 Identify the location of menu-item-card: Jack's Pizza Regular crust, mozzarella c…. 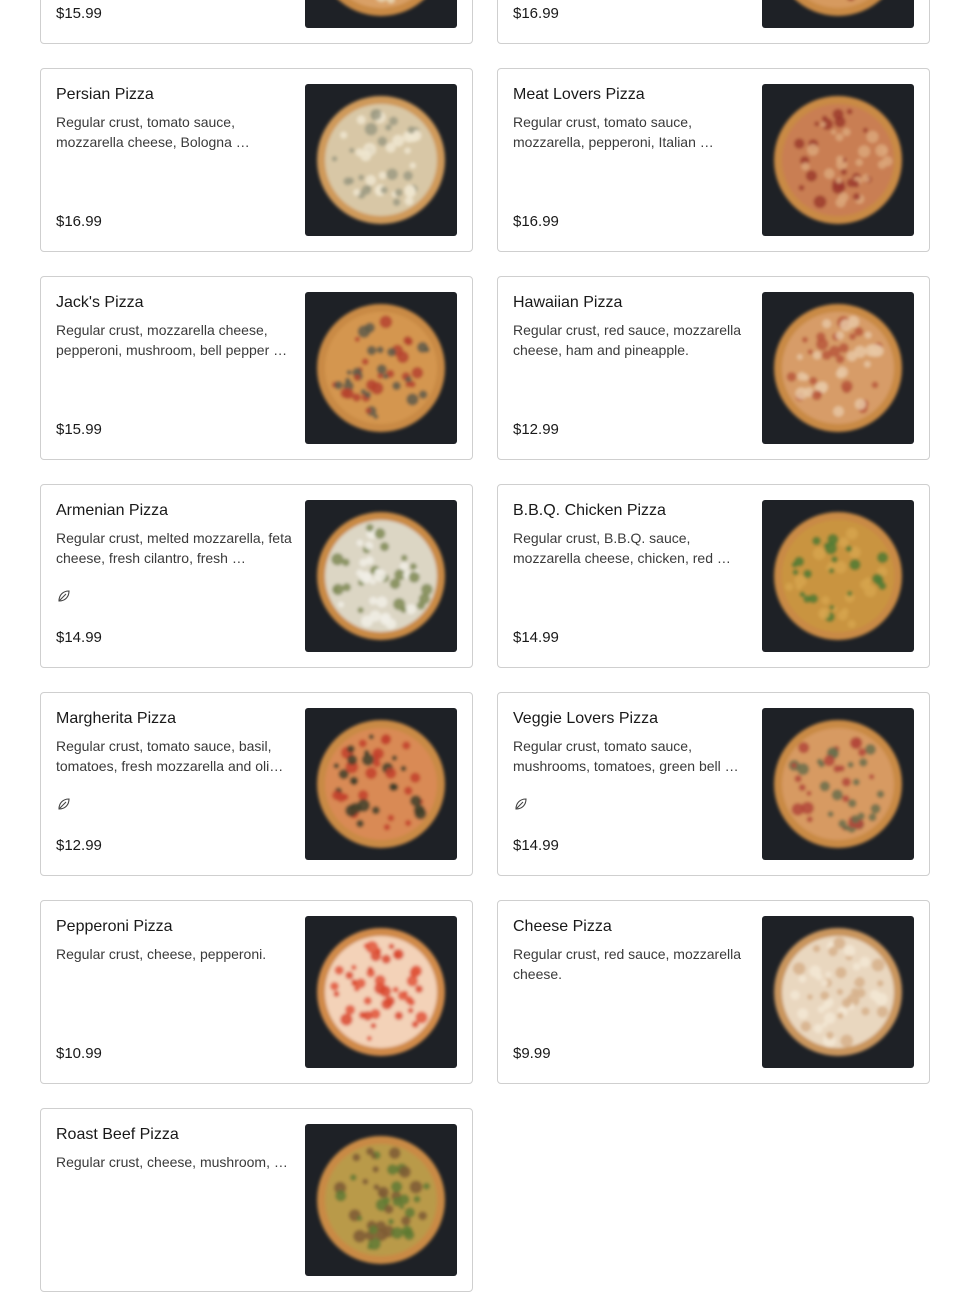
(256, 368).